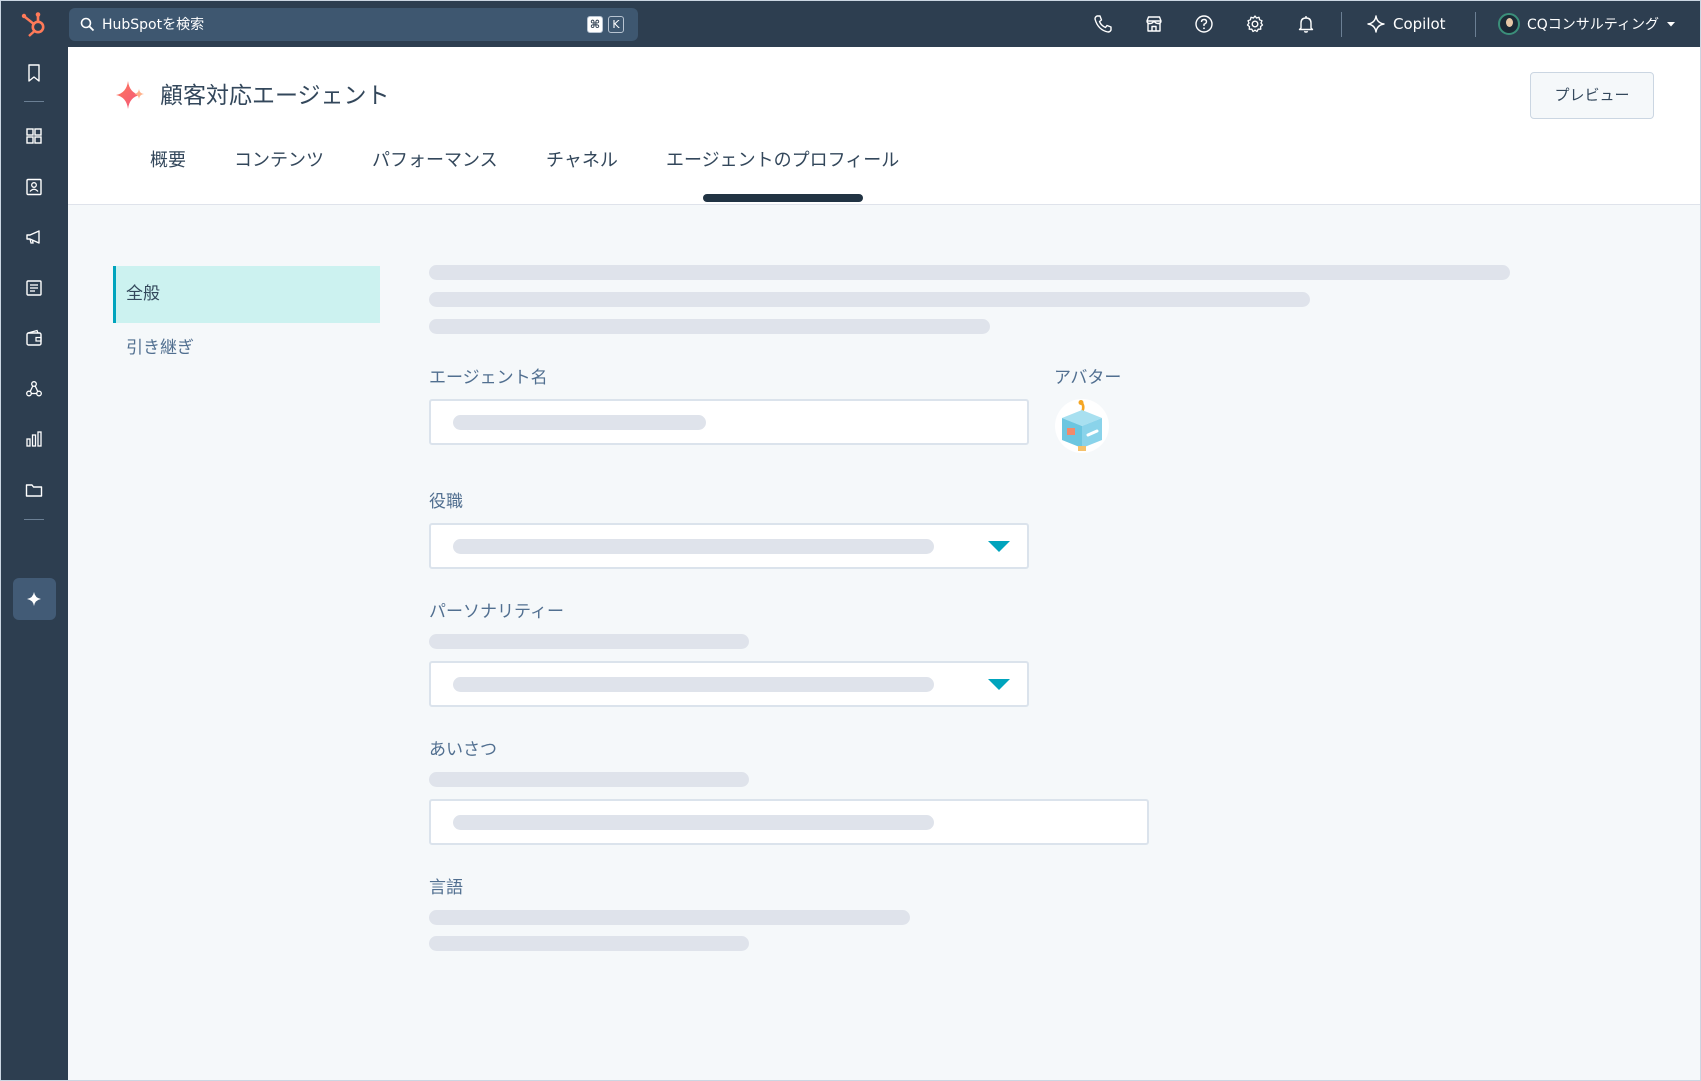 The height and width of the screenshot is (1081, 1701). I want to click on phone-icon, so click(1103, 24).